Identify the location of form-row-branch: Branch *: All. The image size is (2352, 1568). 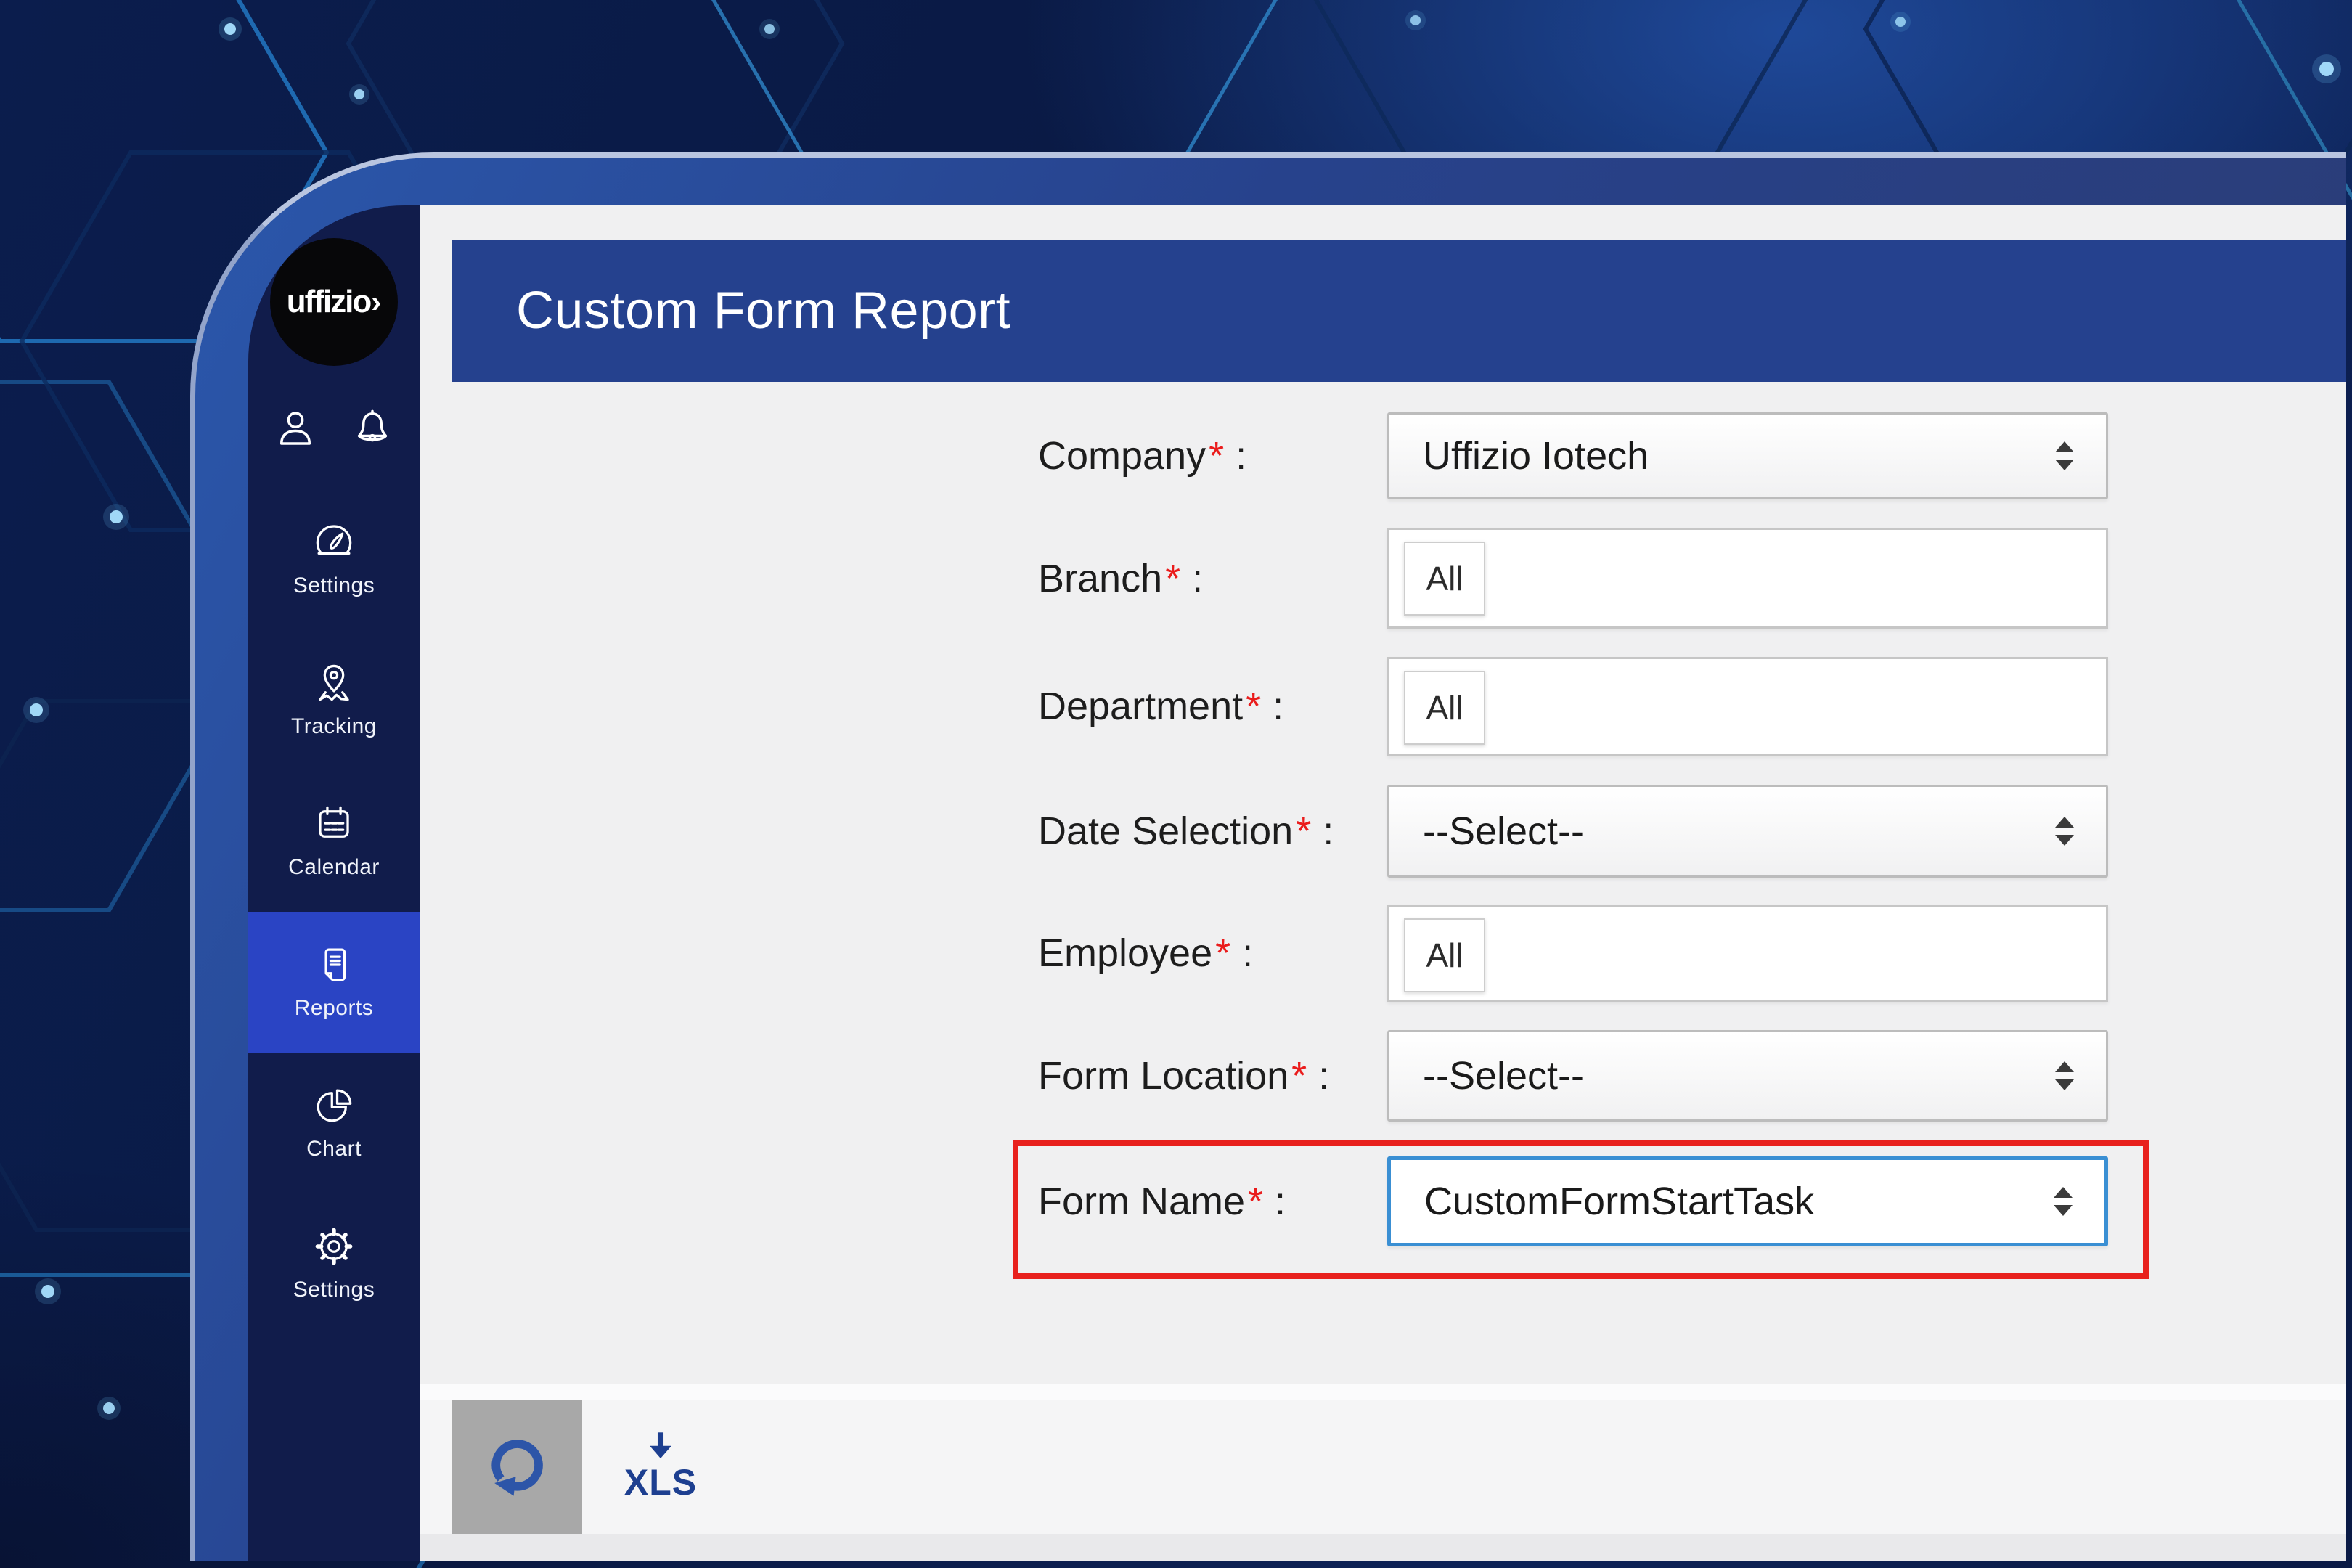
(1692, 579).